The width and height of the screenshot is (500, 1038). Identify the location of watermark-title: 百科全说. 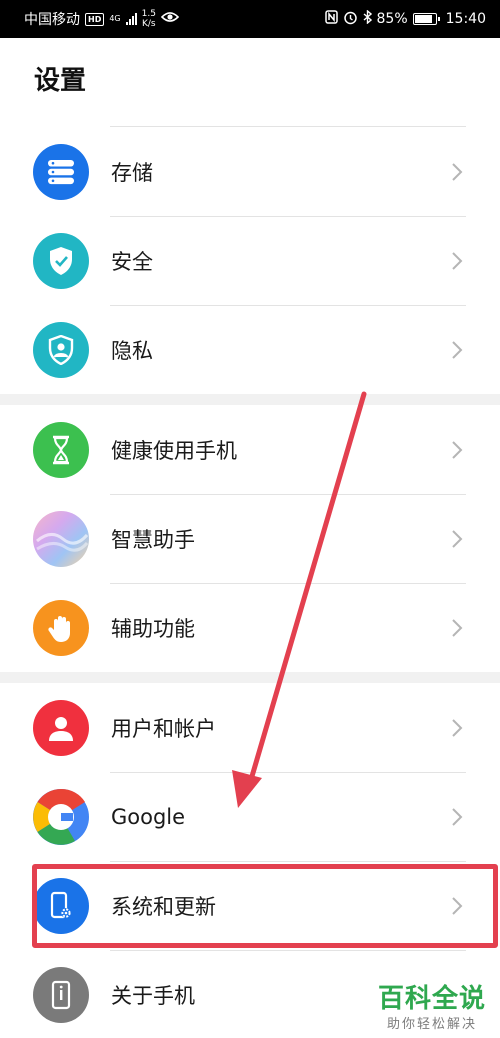
(431, 999).